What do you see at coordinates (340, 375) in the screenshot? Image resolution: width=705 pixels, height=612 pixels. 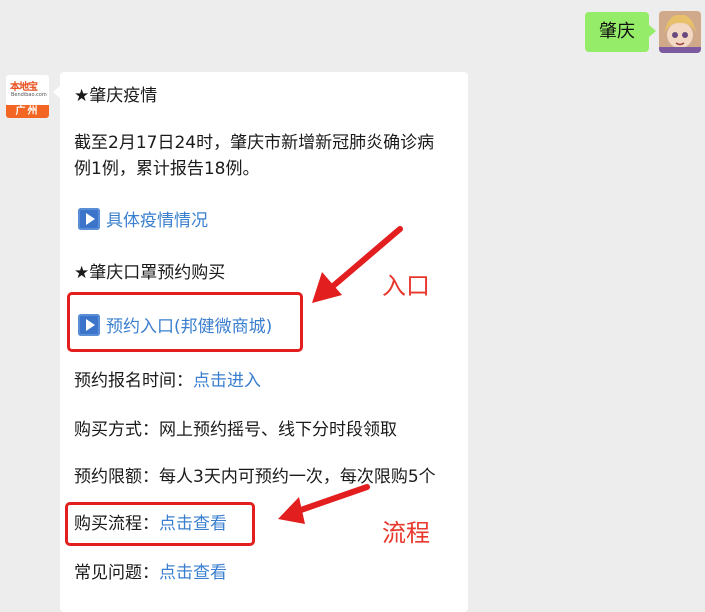 I see `annotation-arrows` at bounding box center [340, 375].